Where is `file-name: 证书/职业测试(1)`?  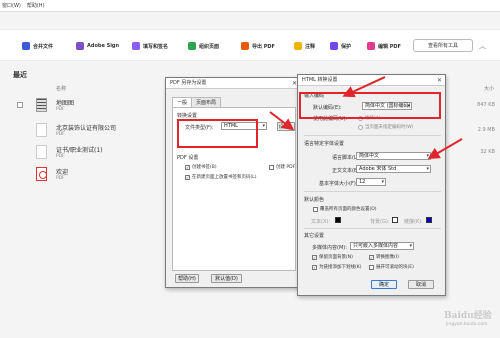 file-name: 证书/职业测试(1) is located at coordinates (79, 150).